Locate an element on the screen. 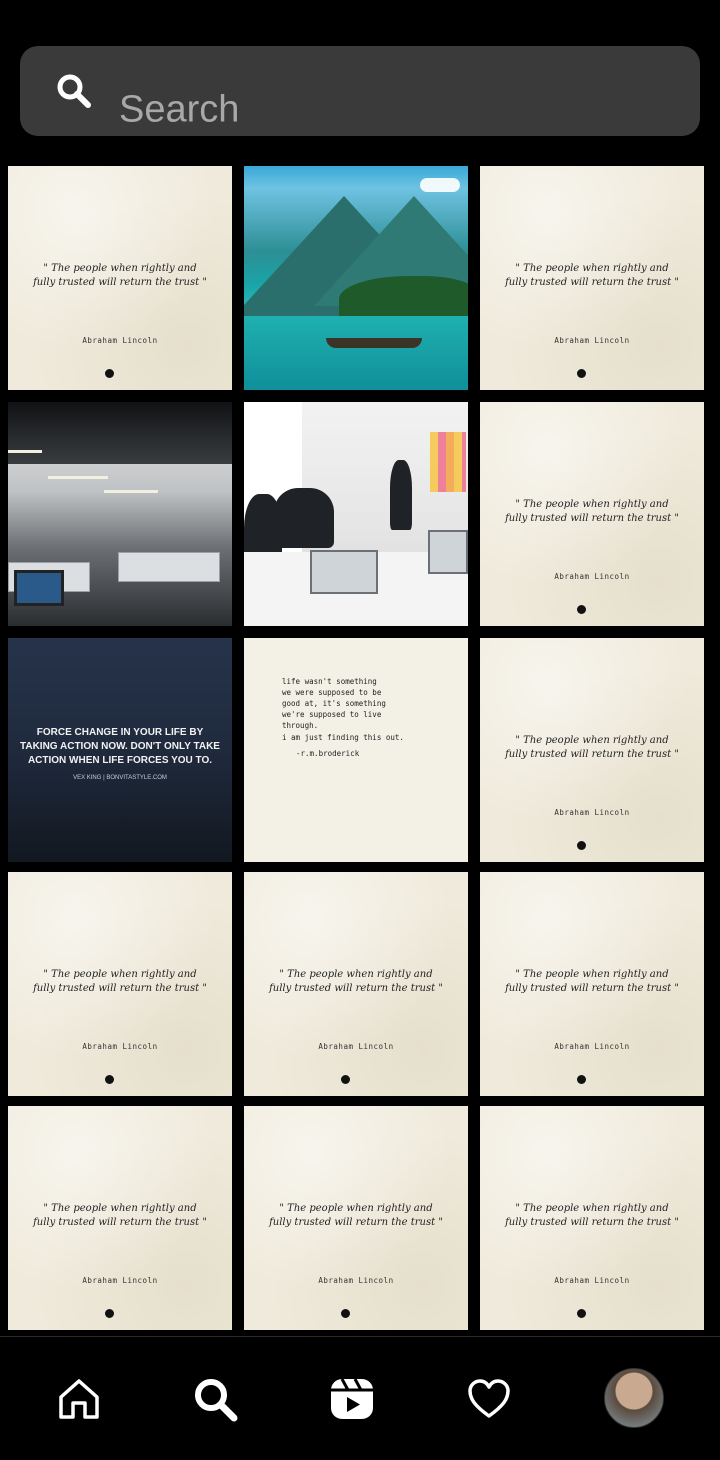  heart-icon is located at coordinates (489, 1398).